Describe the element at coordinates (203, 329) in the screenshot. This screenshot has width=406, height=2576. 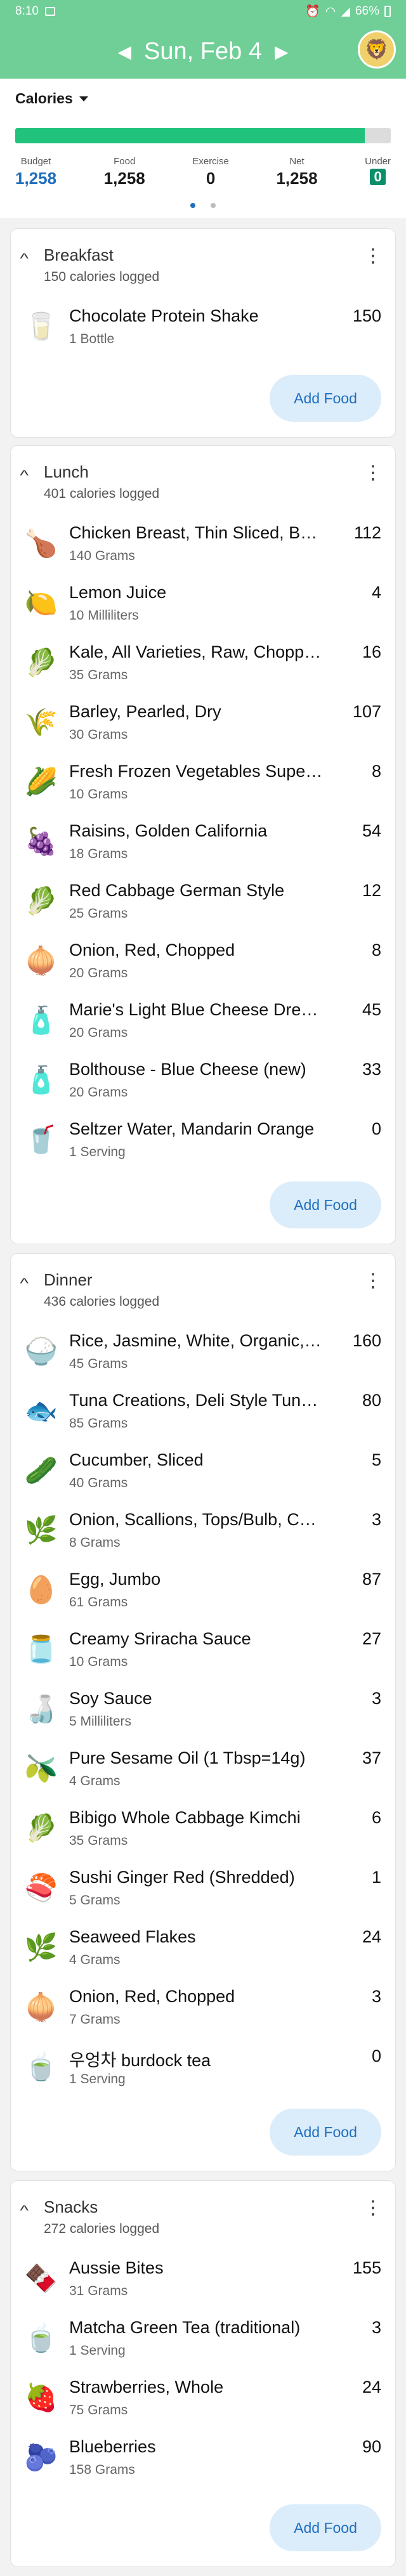
I see `food-entry: 🥛 Chocolate Protein Shake 1 Bottle 150` at that location.